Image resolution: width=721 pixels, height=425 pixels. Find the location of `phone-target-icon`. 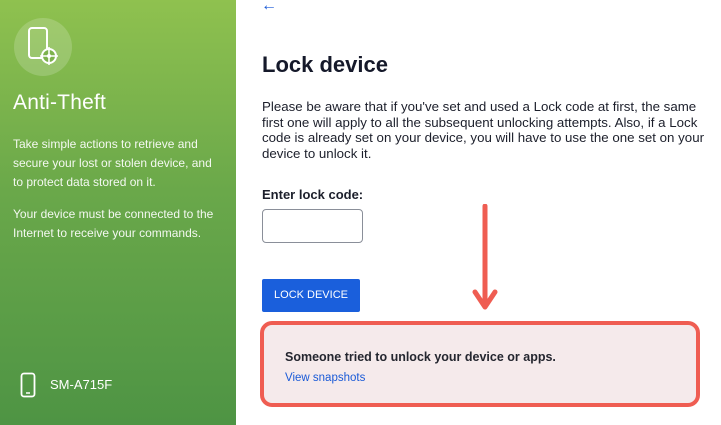

phone-target-icon is located at coordinates (43, 46).